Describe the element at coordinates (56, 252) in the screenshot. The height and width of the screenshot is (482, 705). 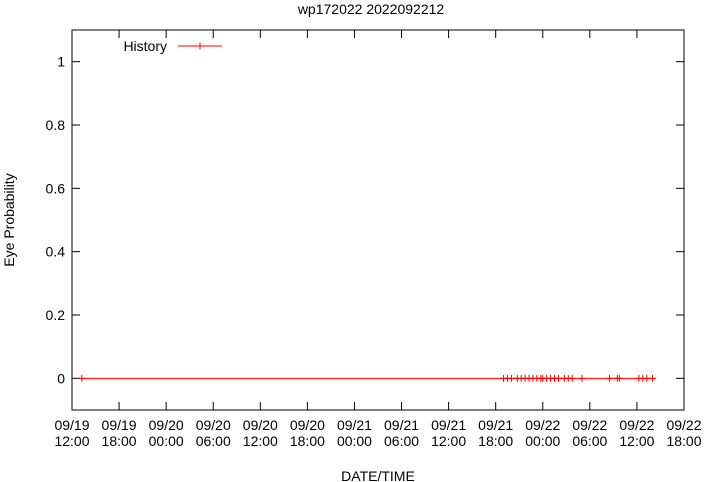
I see `y-tick-label: 0.4` at that location.